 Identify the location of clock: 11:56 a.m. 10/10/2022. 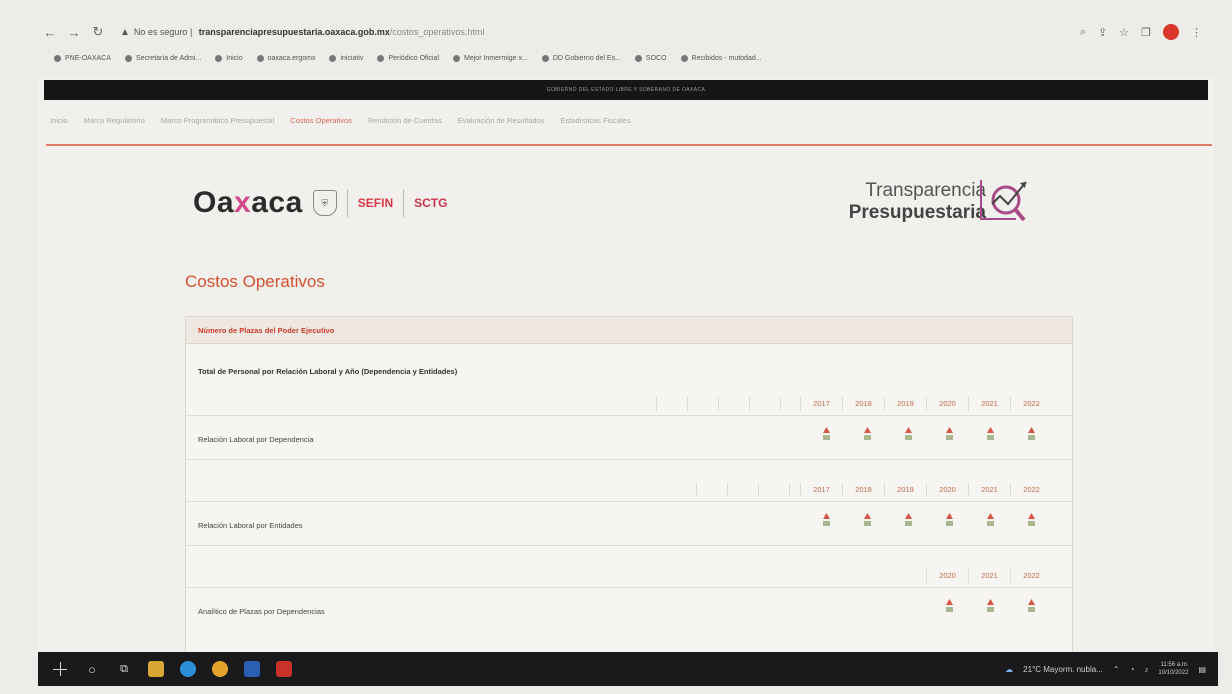
(1173, 669).